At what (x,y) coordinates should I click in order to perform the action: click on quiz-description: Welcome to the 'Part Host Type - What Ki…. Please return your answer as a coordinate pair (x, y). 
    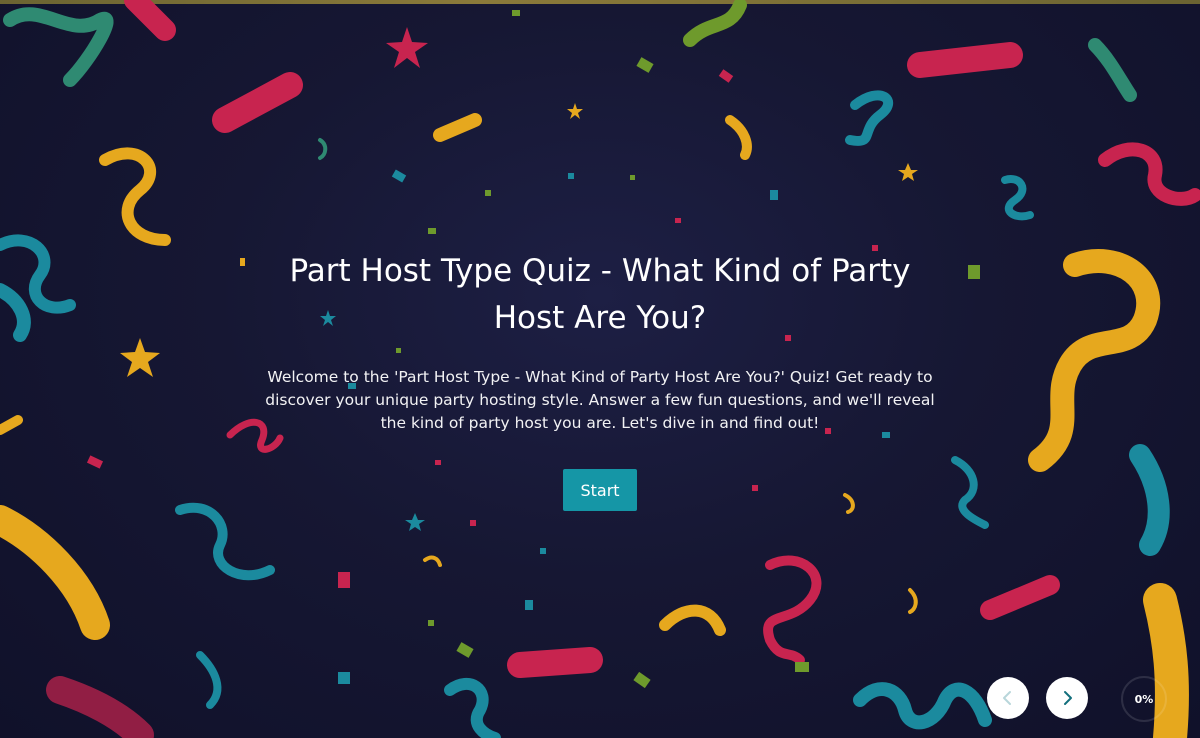
    Looking at the image, I should click on (600, 400).